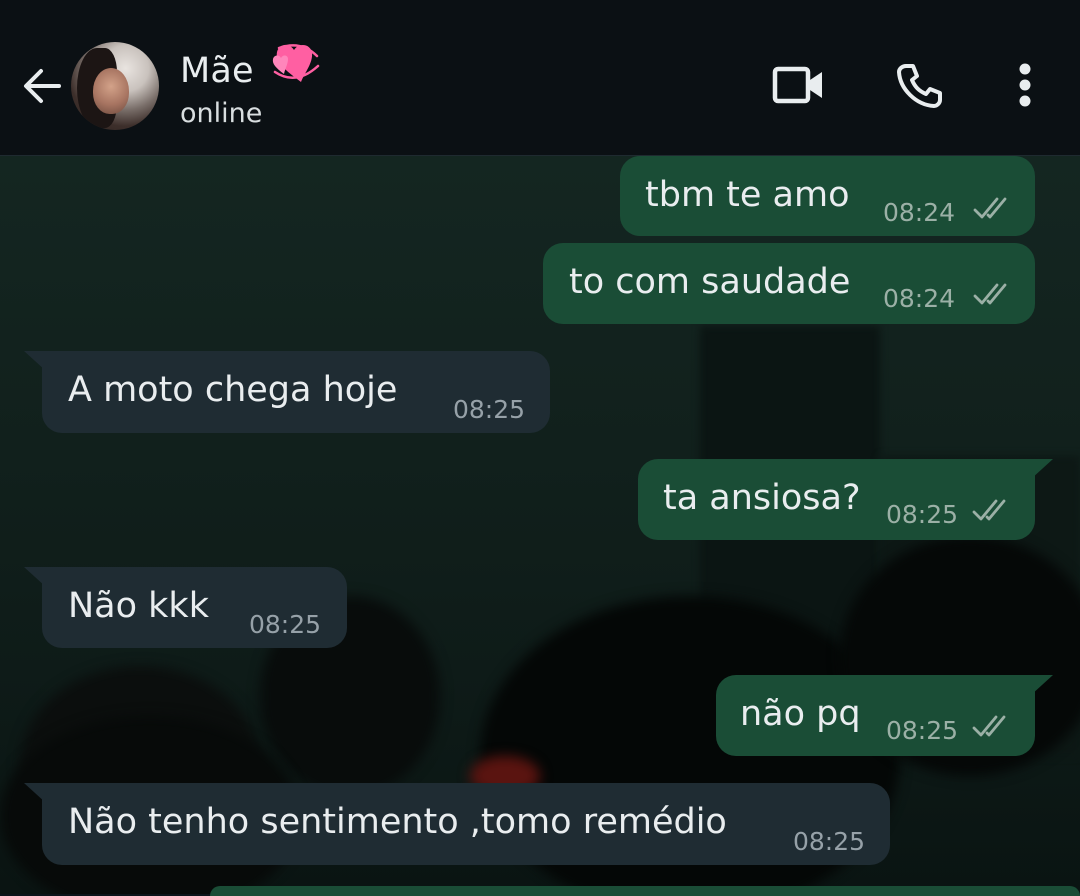 The image size is (1080, 896). I want to click on message-text: to com saudade, so click(710, 282).